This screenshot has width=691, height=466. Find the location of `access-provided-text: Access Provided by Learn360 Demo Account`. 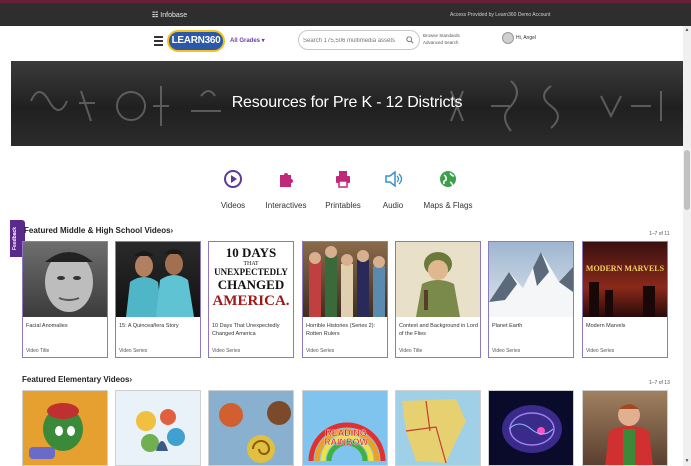

access-provided-text: Access Provided by Learn360 Demo Account is located at coordinates (500, 15).